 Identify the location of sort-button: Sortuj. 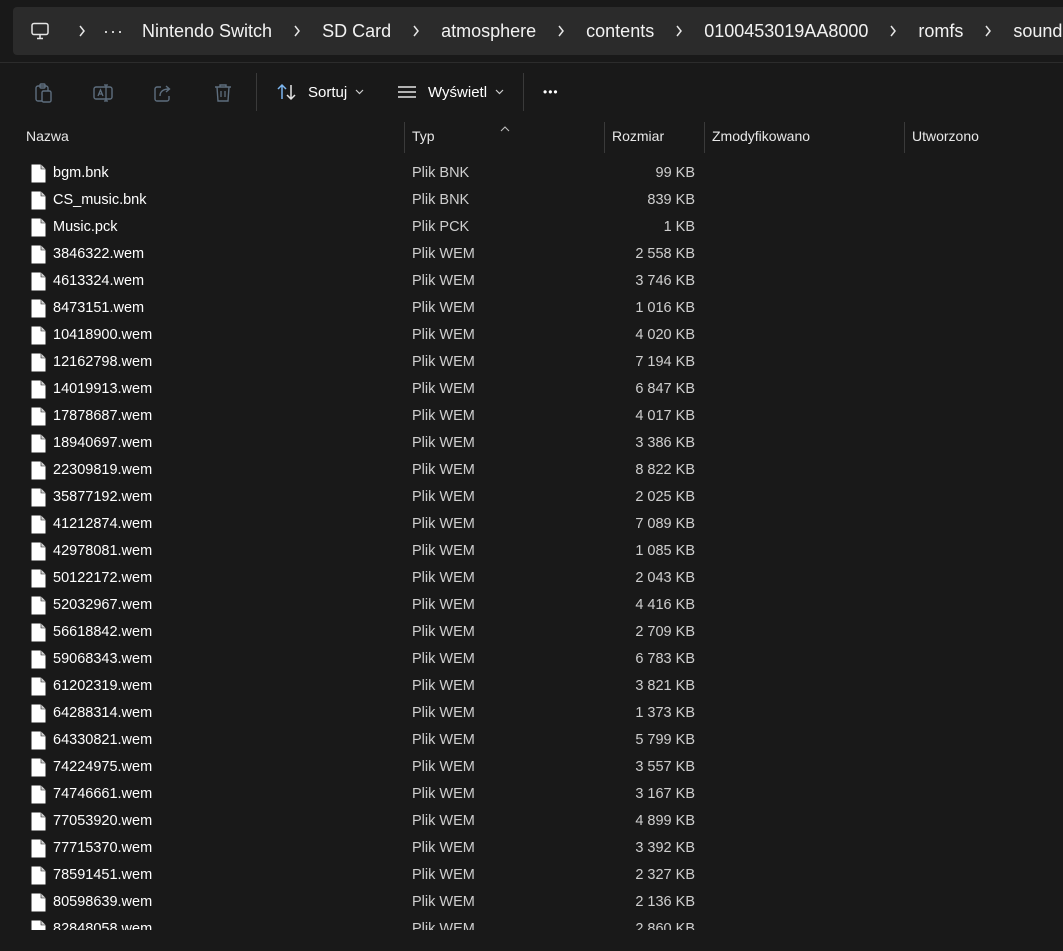
(320, 92).